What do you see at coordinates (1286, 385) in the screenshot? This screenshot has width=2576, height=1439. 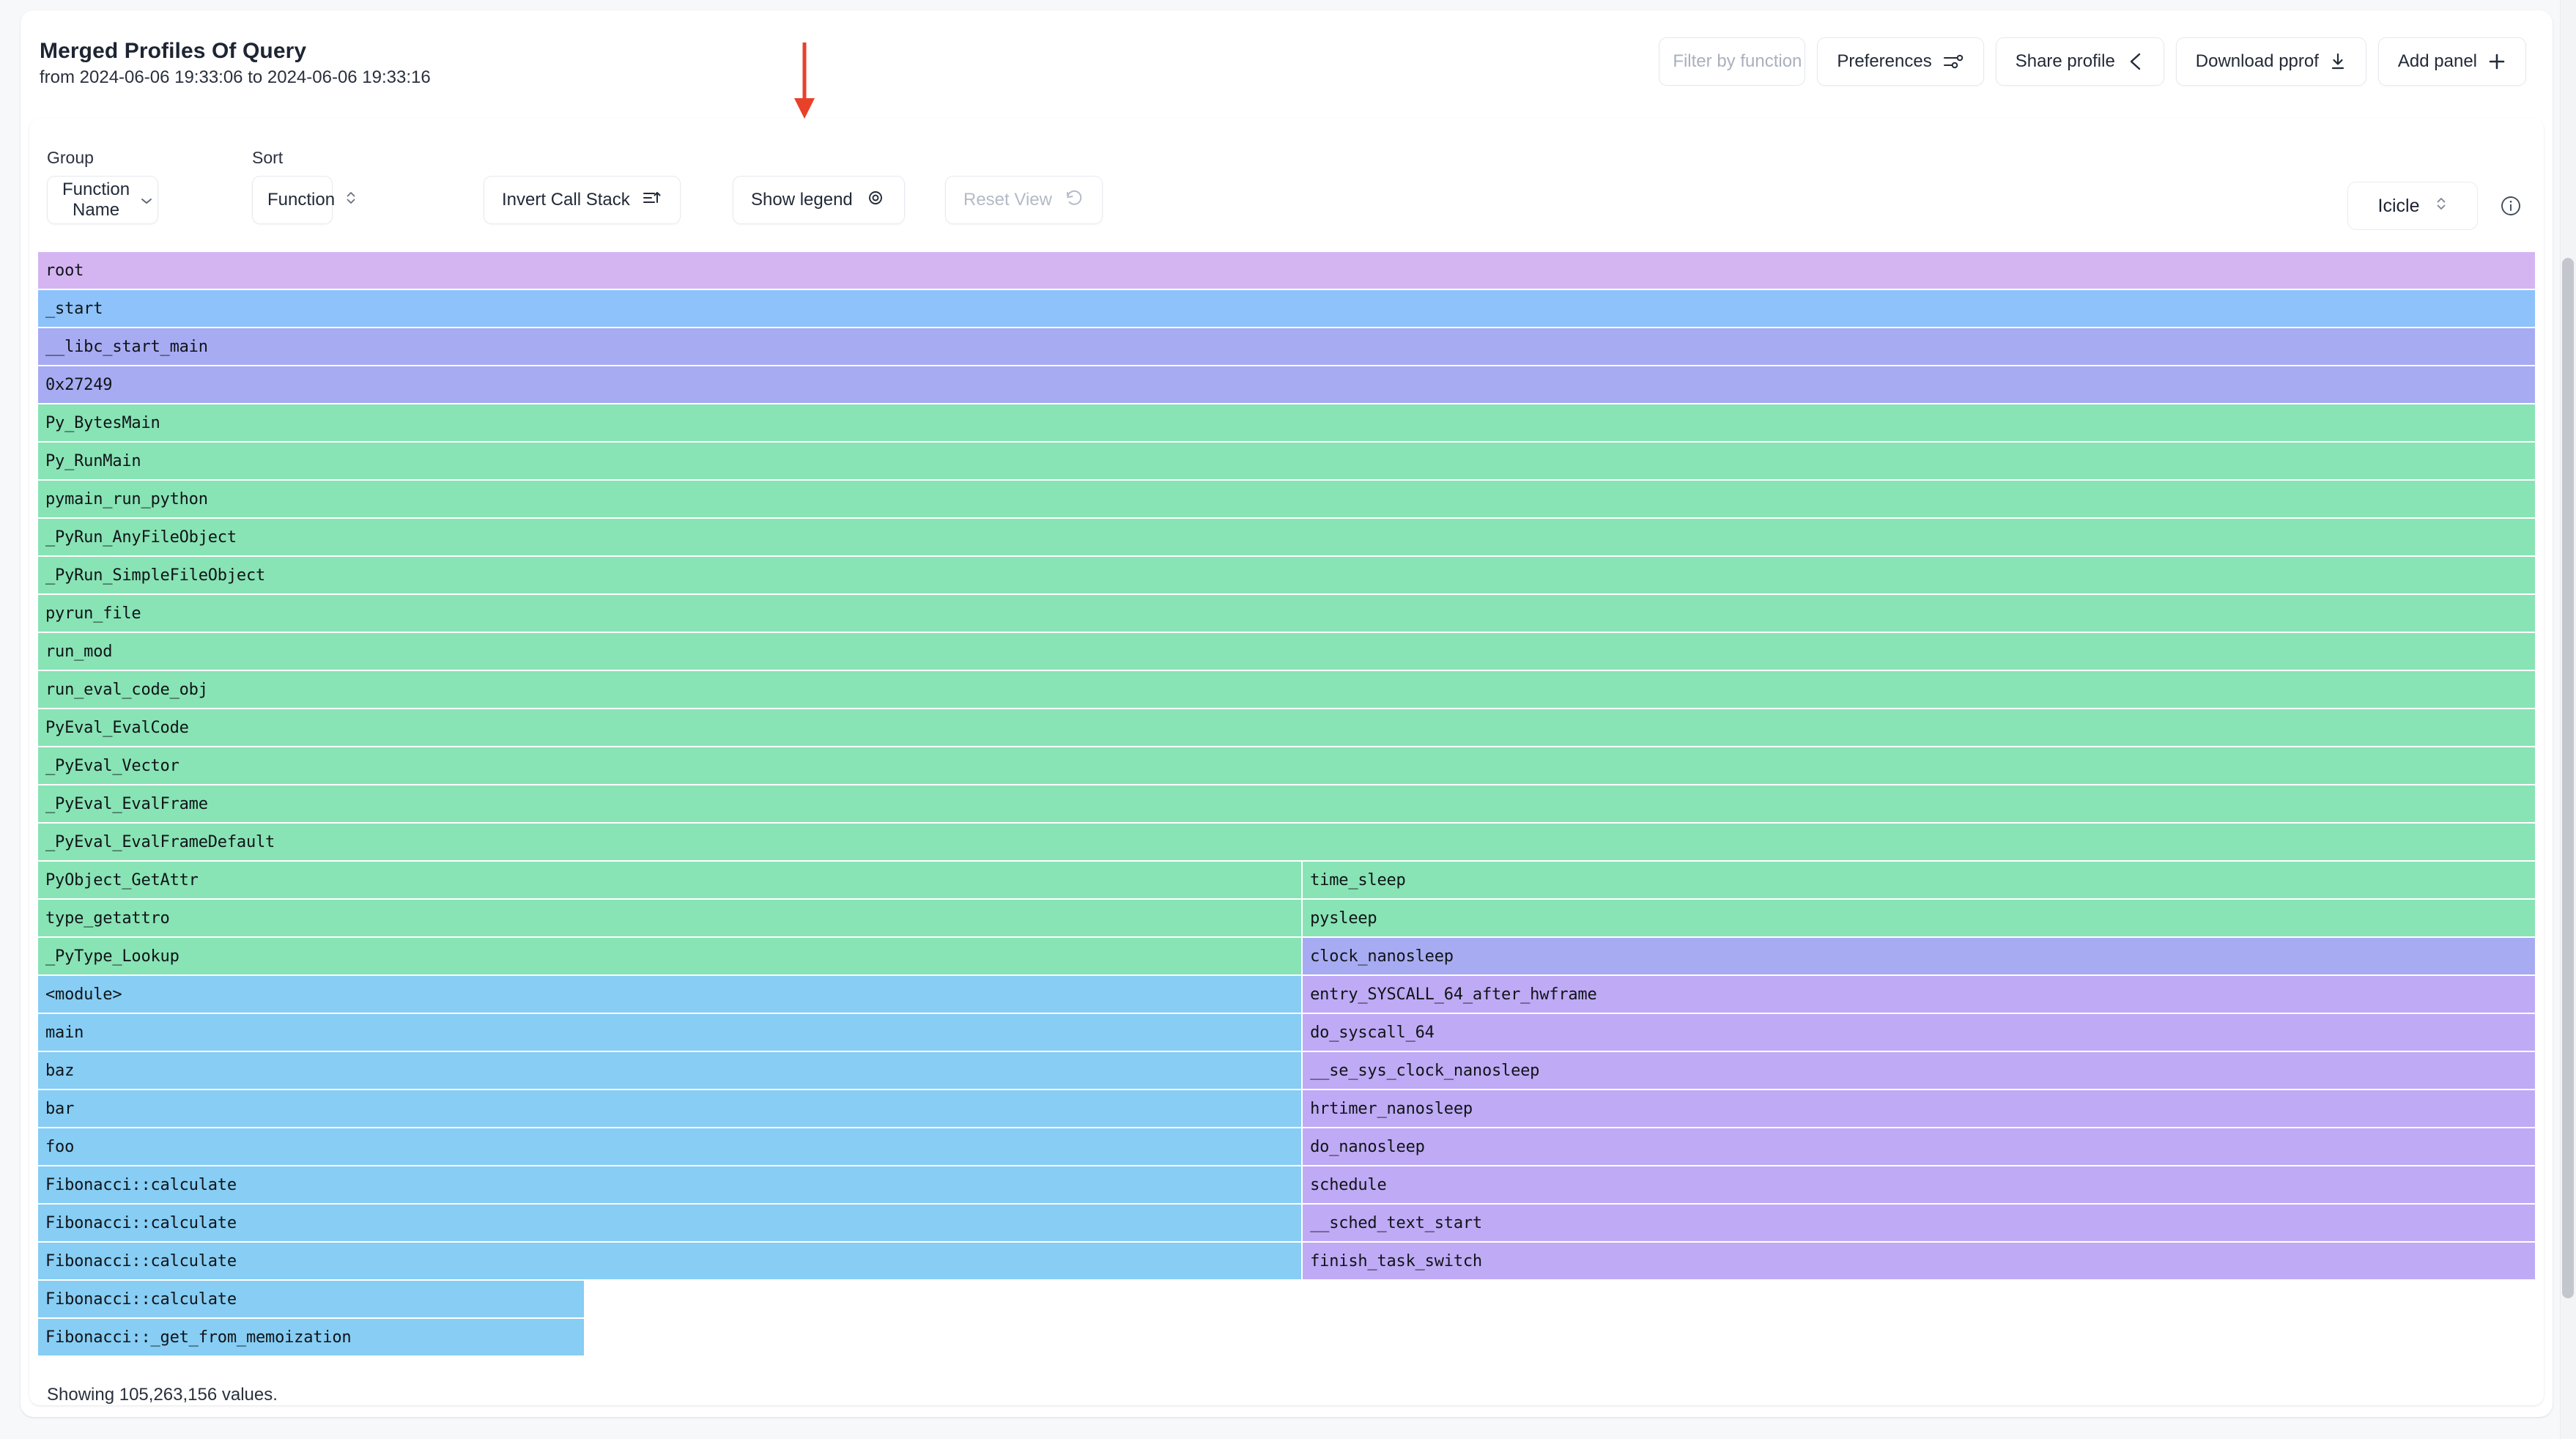 I see `flamegraph-node: 0x27249` at bounding box center [1286, 385].